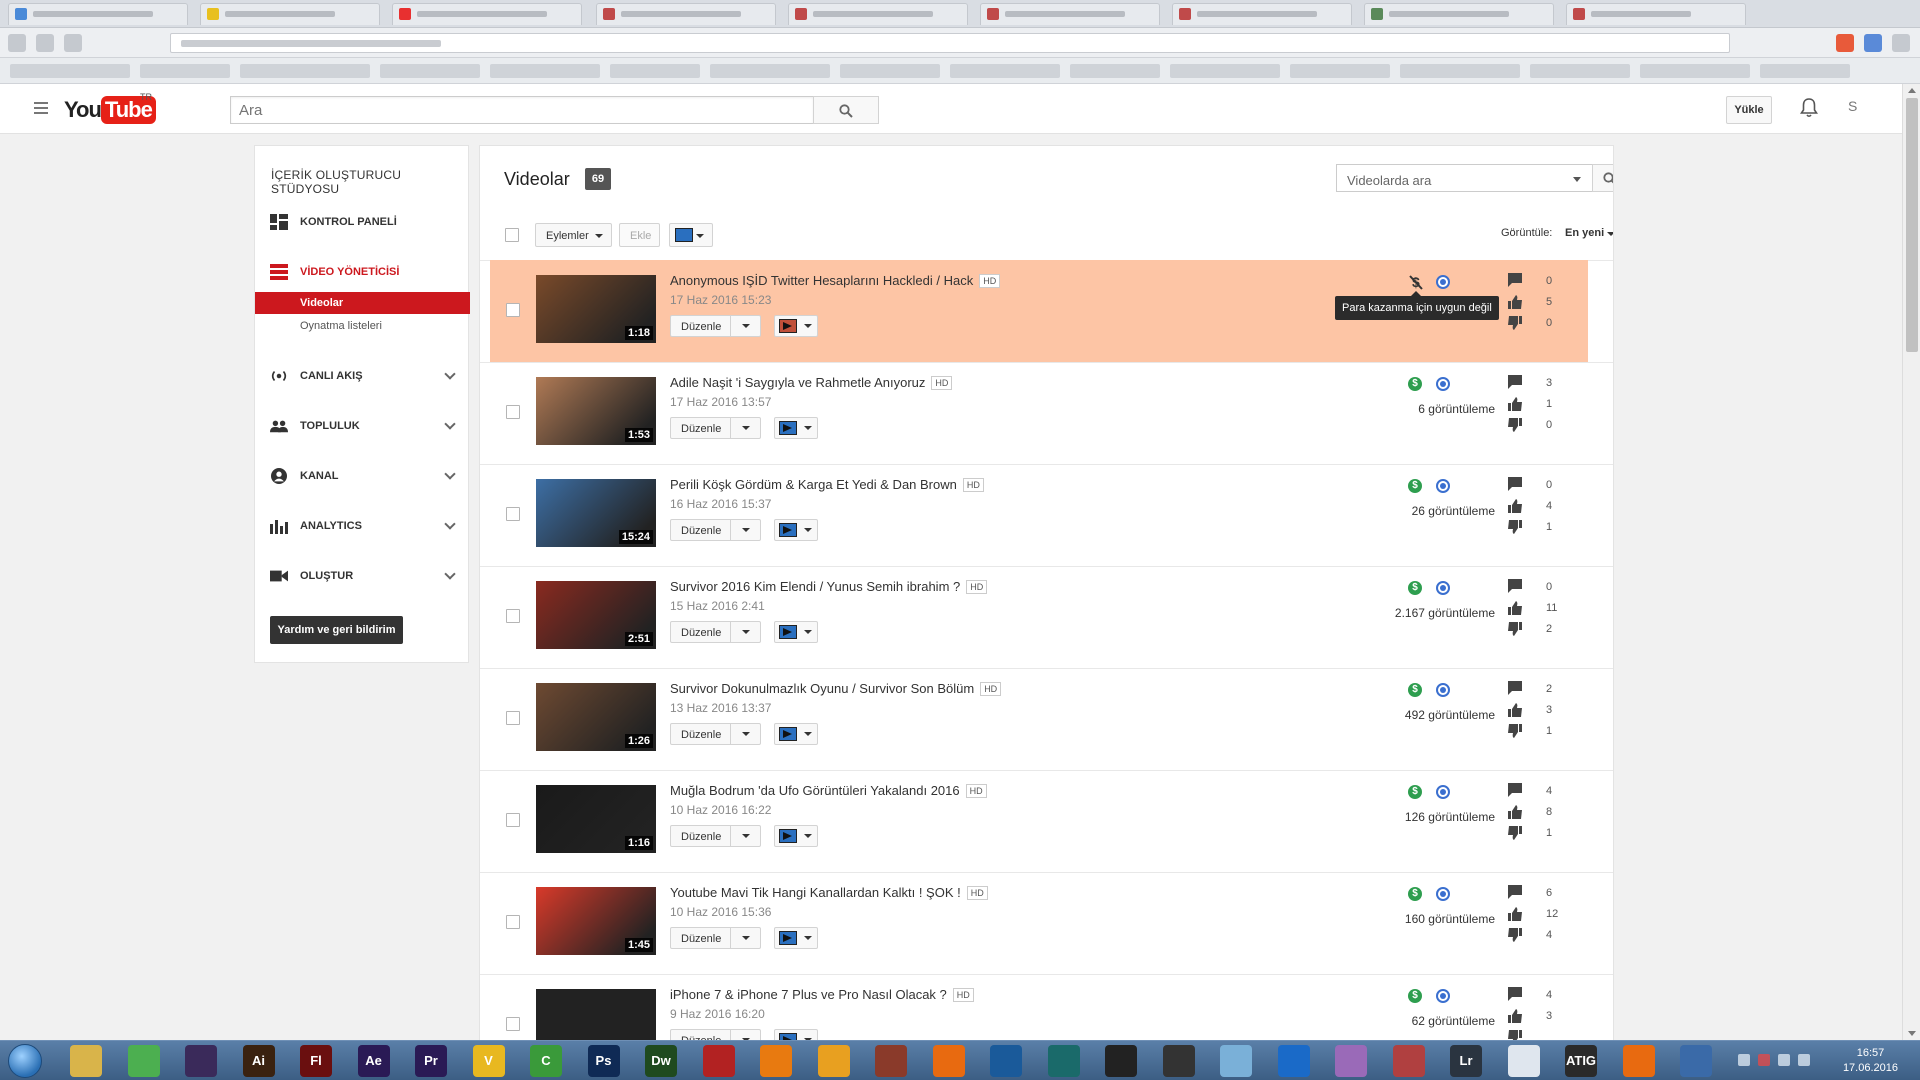 Image resolution: width=1920 pixels, height=1080 pixels. Describe the element at coordinates (143, 1061) in the screenshot. I see `chrome-icon` at that location.